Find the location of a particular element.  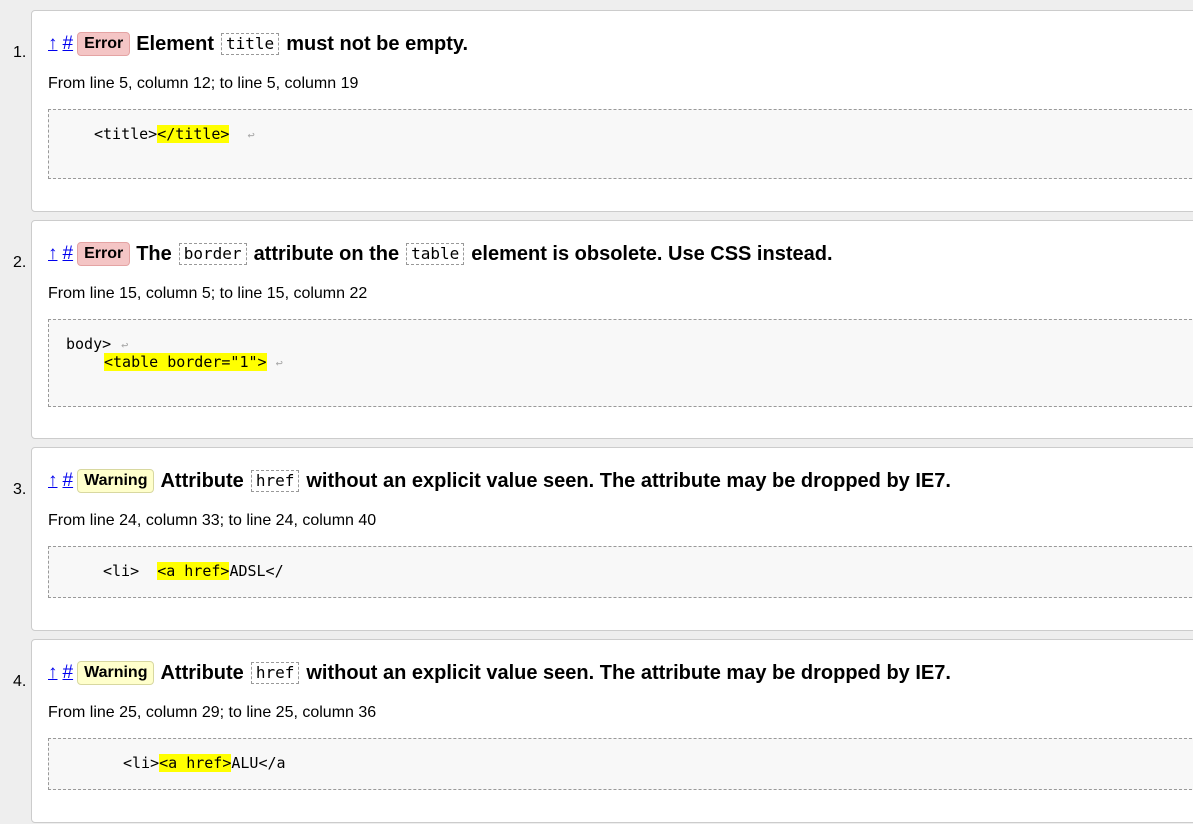

message-text: The is located at coordinates (154, 254).